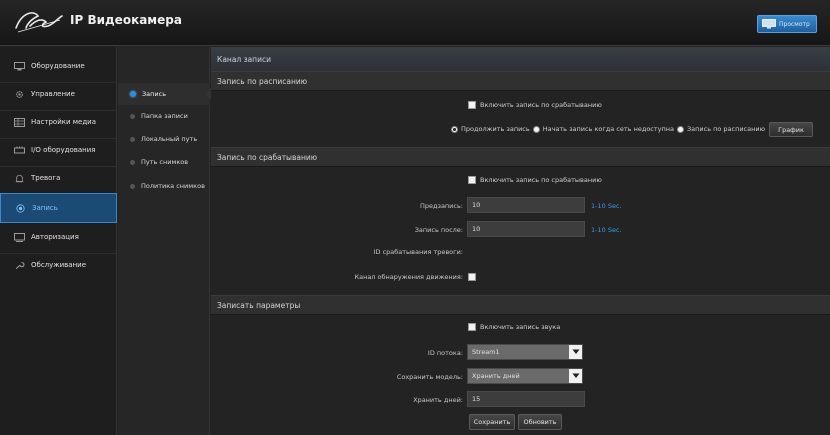  Describe the element at coordinates (525, 352) in the screenshot. I see `stream-id-select: Stream1` at that location.